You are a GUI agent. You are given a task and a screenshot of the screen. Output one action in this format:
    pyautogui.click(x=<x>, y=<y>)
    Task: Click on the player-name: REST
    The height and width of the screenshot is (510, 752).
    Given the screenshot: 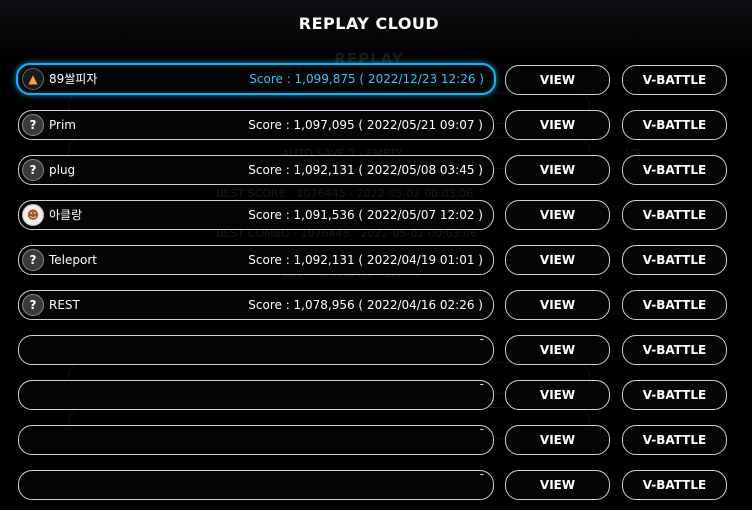 What is the action you would take?
    pyautogui.click(x=64, y=305)
    